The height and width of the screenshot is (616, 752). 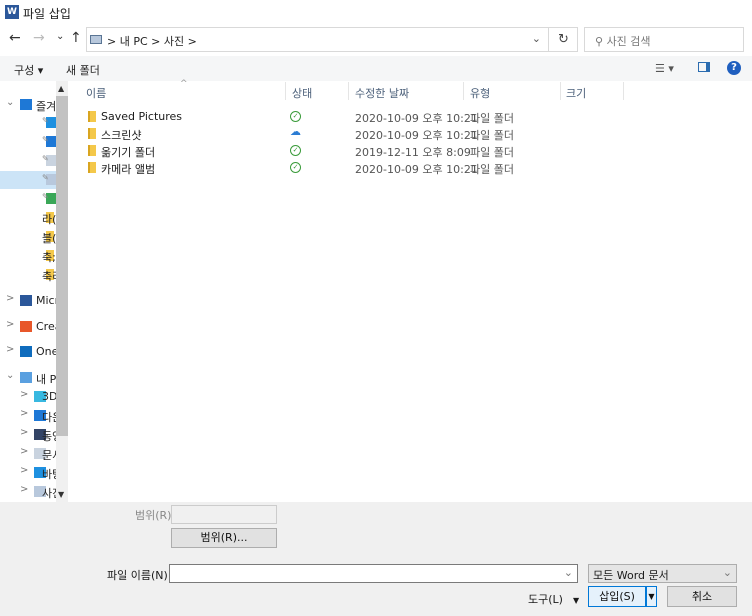 I want to click on sidebar-item: > 다운, so click(x=28, y=416).